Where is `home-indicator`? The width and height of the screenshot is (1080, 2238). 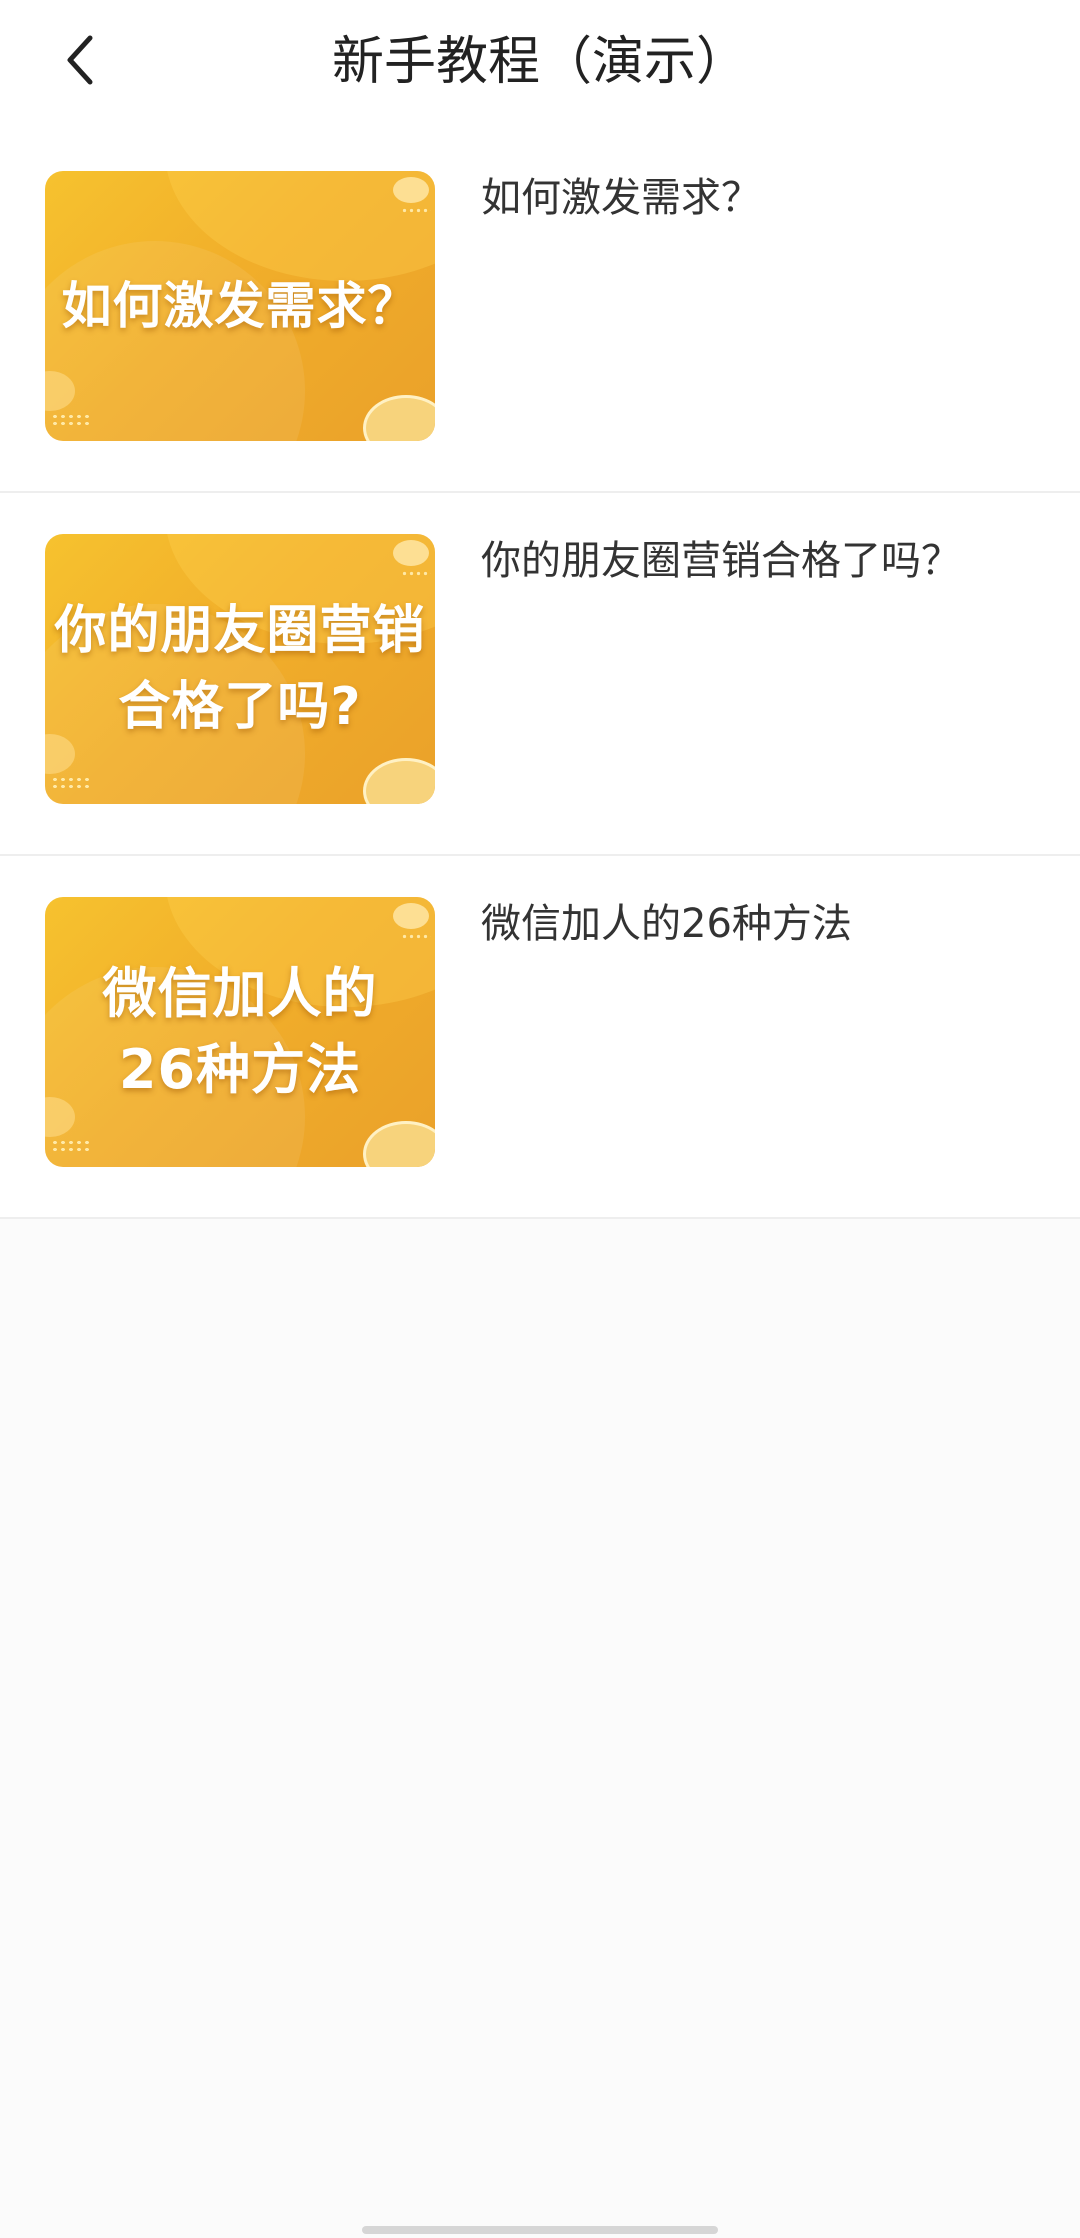
home-indicator is located at coordinates (540, 2230).